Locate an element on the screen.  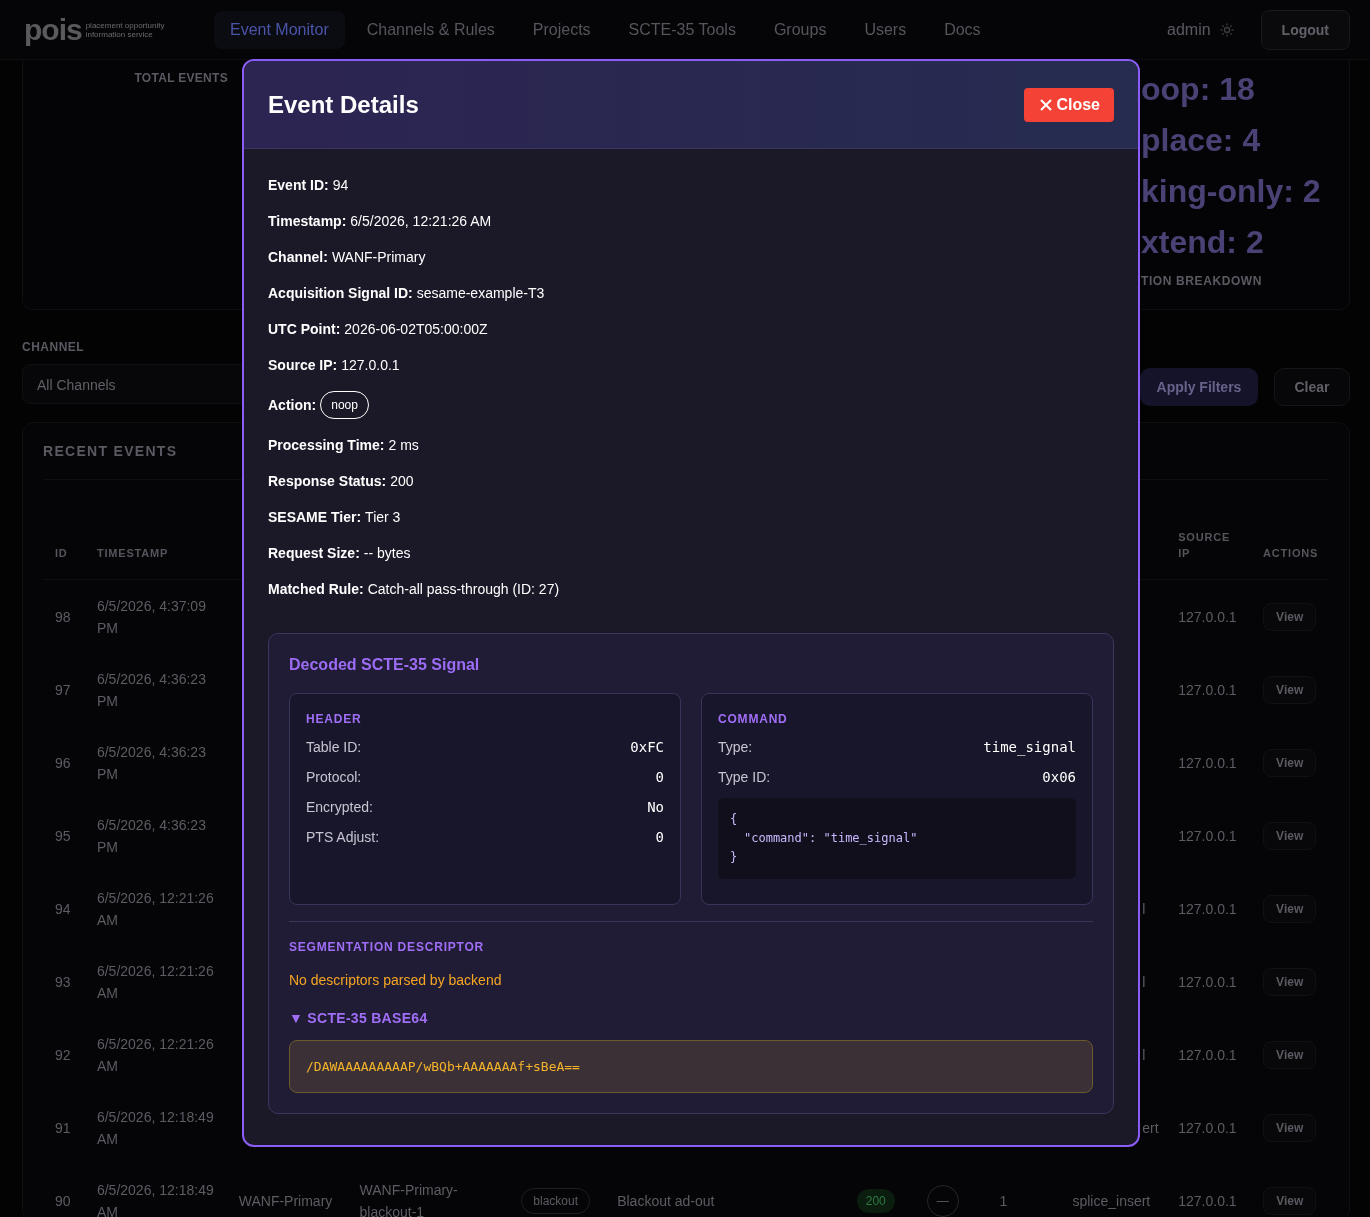
table-cell-text: 91 is located at coordinates (63, 1128).